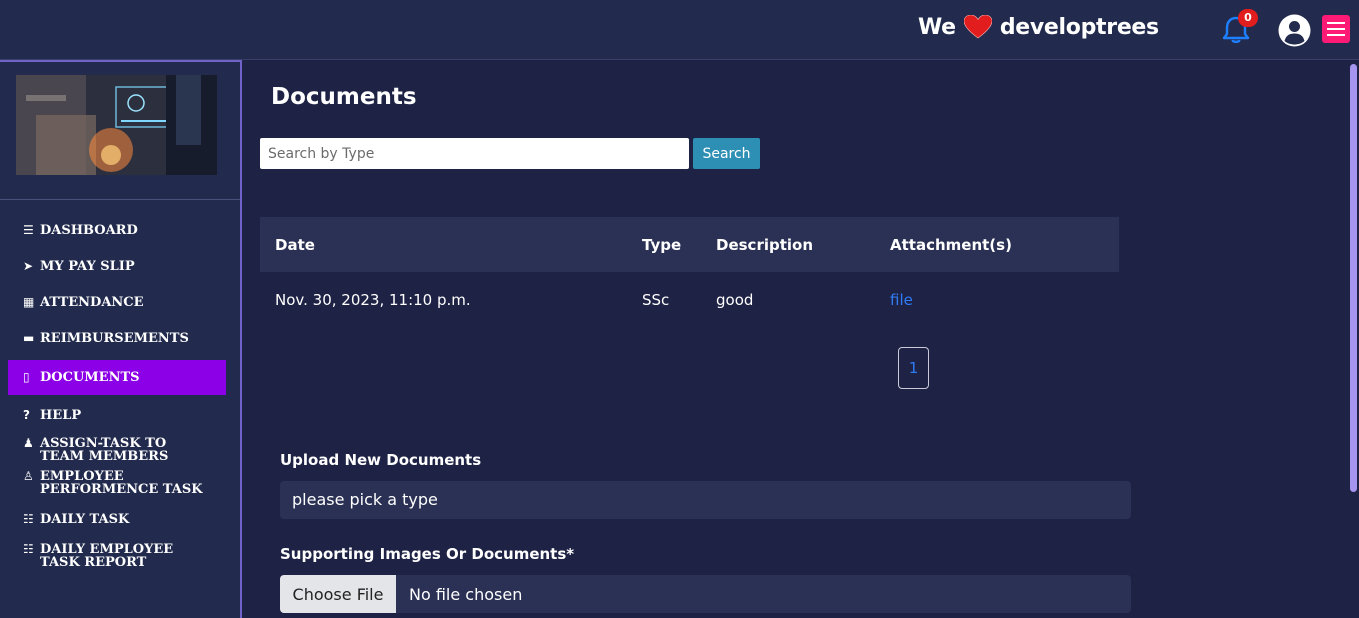  What do you see at coordinates (726, 153) in the screenshot?
I see `search-button: Search` at bounding box center [726, 153].